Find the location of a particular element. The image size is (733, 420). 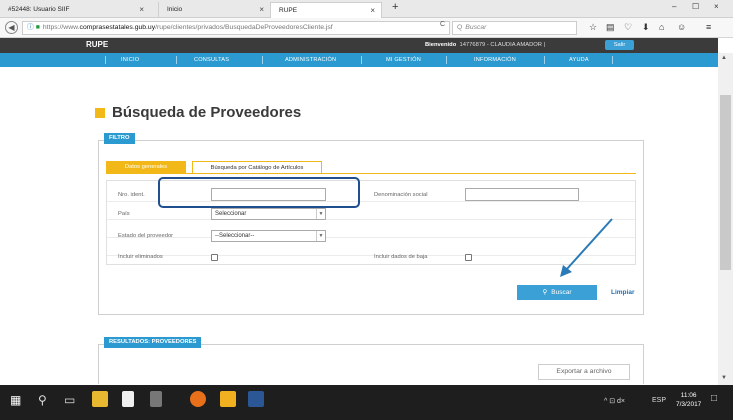

scroll-up-icon: ▲ is located at coordinates (724, 58).